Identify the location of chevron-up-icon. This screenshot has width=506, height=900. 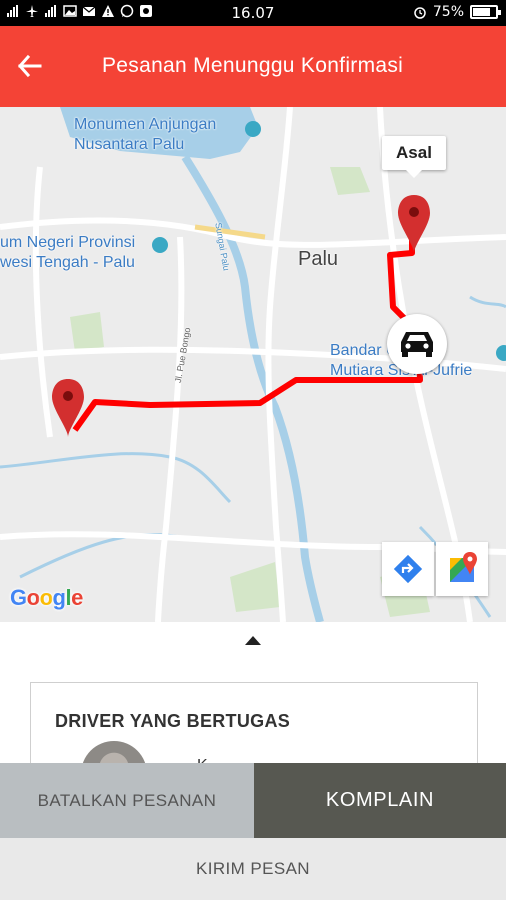
(253, 640).